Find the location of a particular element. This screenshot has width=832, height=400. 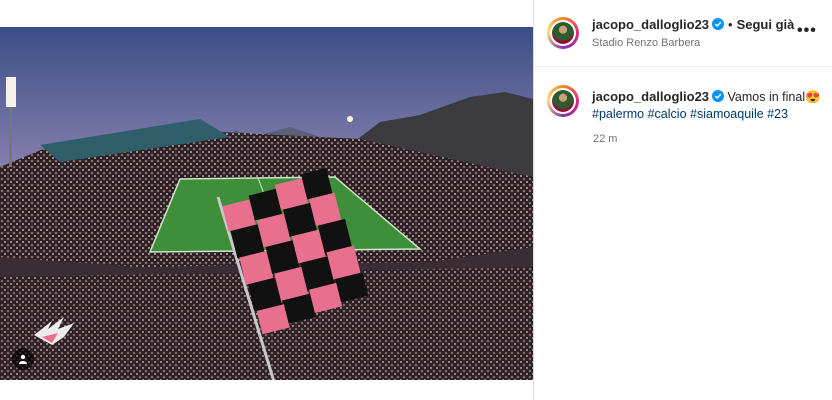

hashtags: #palermo #calcio #siamoaquile #23 is located at coordinates (690, 114).